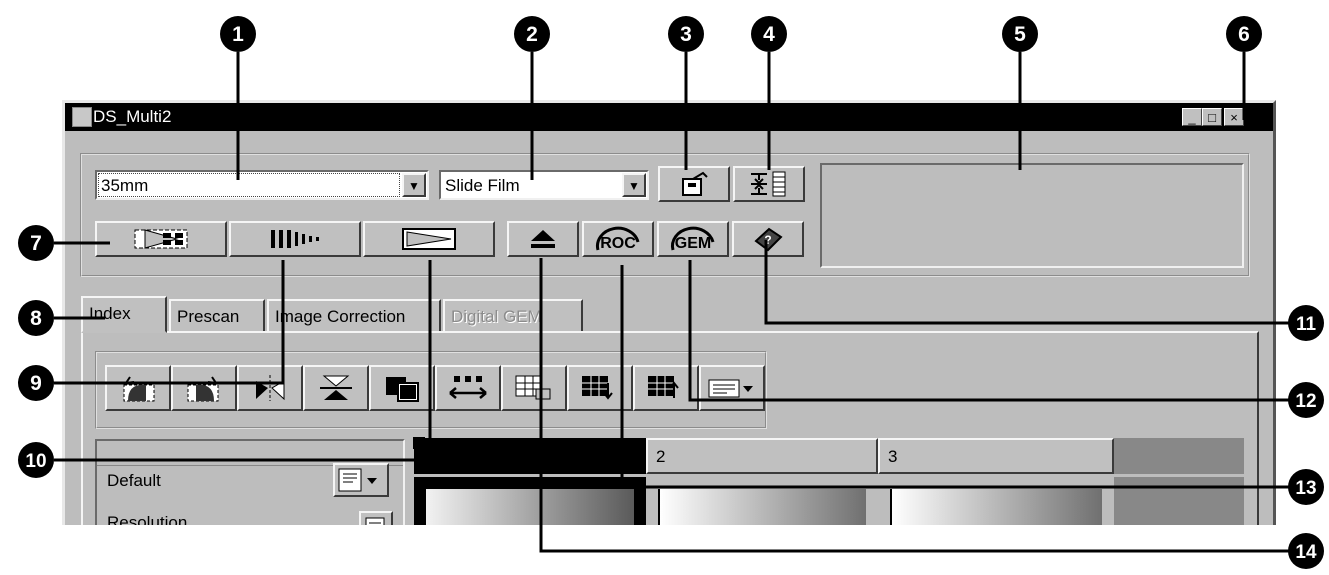  What do you see at coordinates (762, 456) in the screenshot?
I see `frame-header-2: 2` at bounding box center [762, 456].